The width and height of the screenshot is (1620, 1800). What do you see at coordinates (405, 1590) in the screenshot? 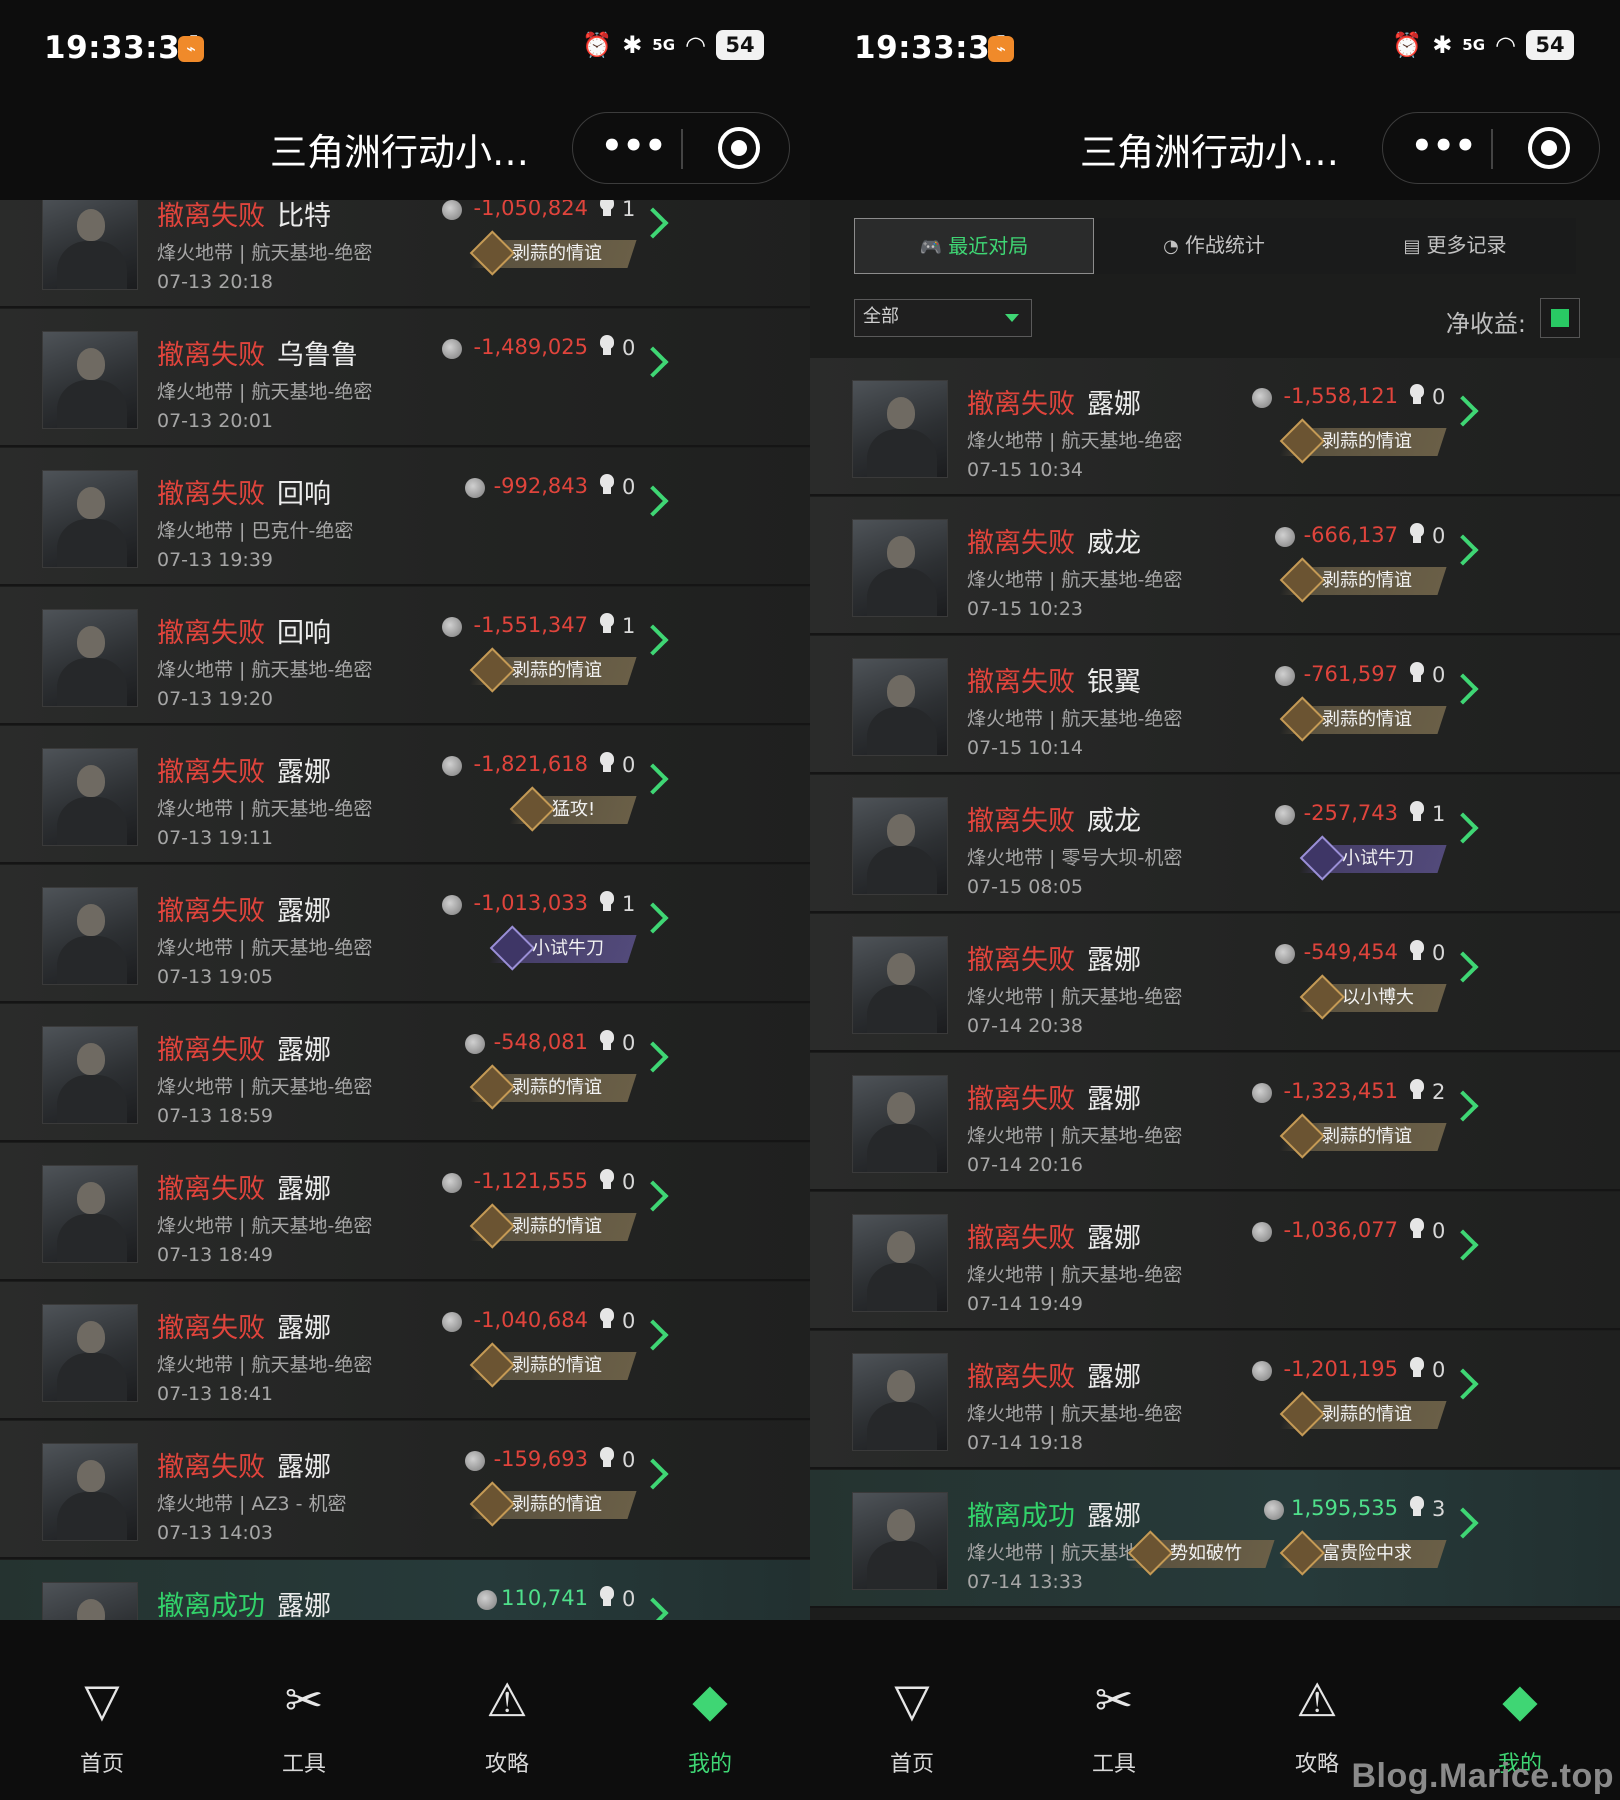
I see `match-row-success: 撤离成功 露娜 0 110,741` at bounding box center [405, 1590].